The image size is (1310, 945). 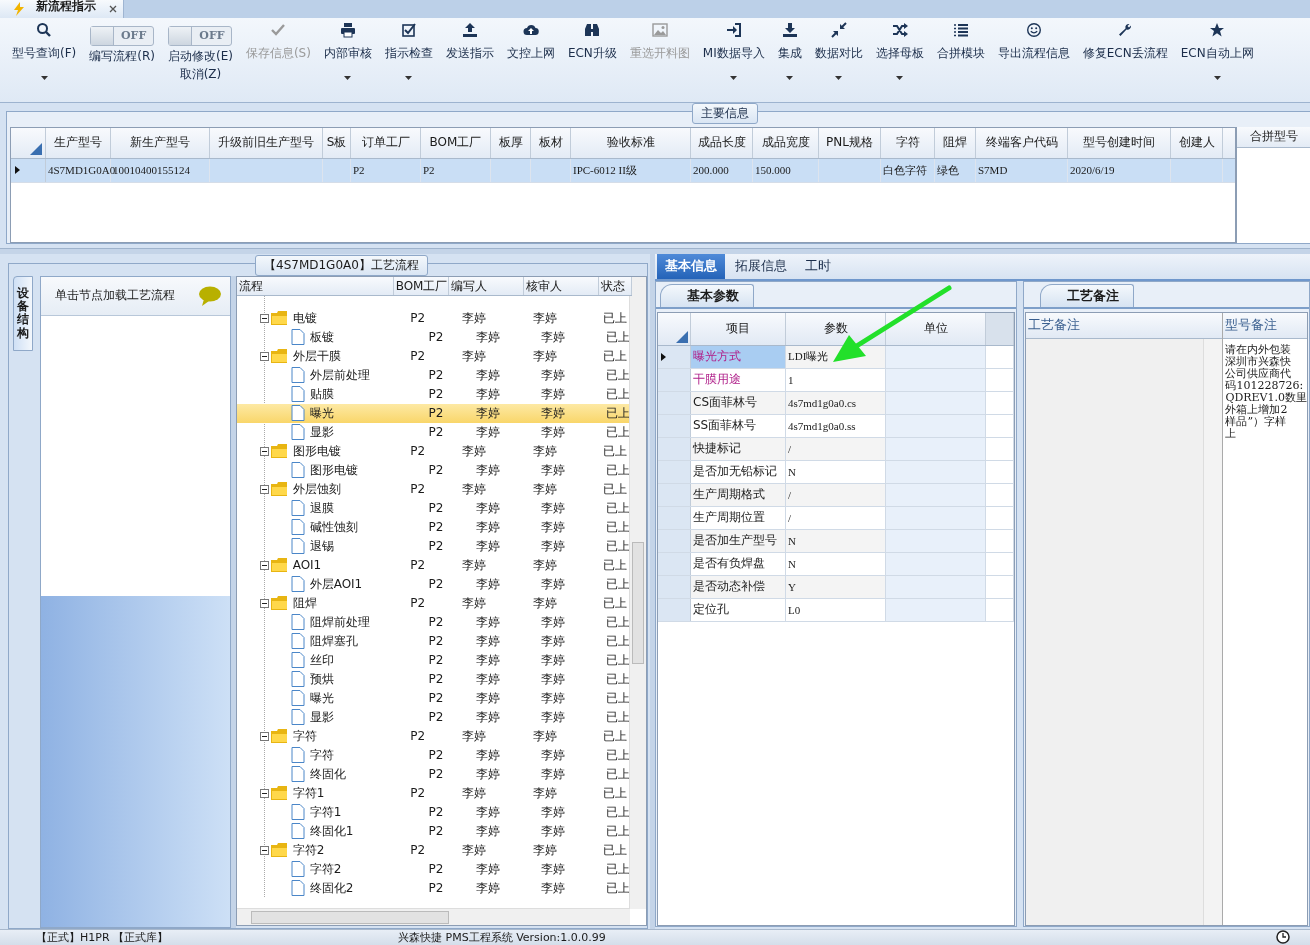 What do you see at coordinates (707, 295) in the screenshot?
I see `panel-tab: 基本参数` at bounding box center [707, 295].